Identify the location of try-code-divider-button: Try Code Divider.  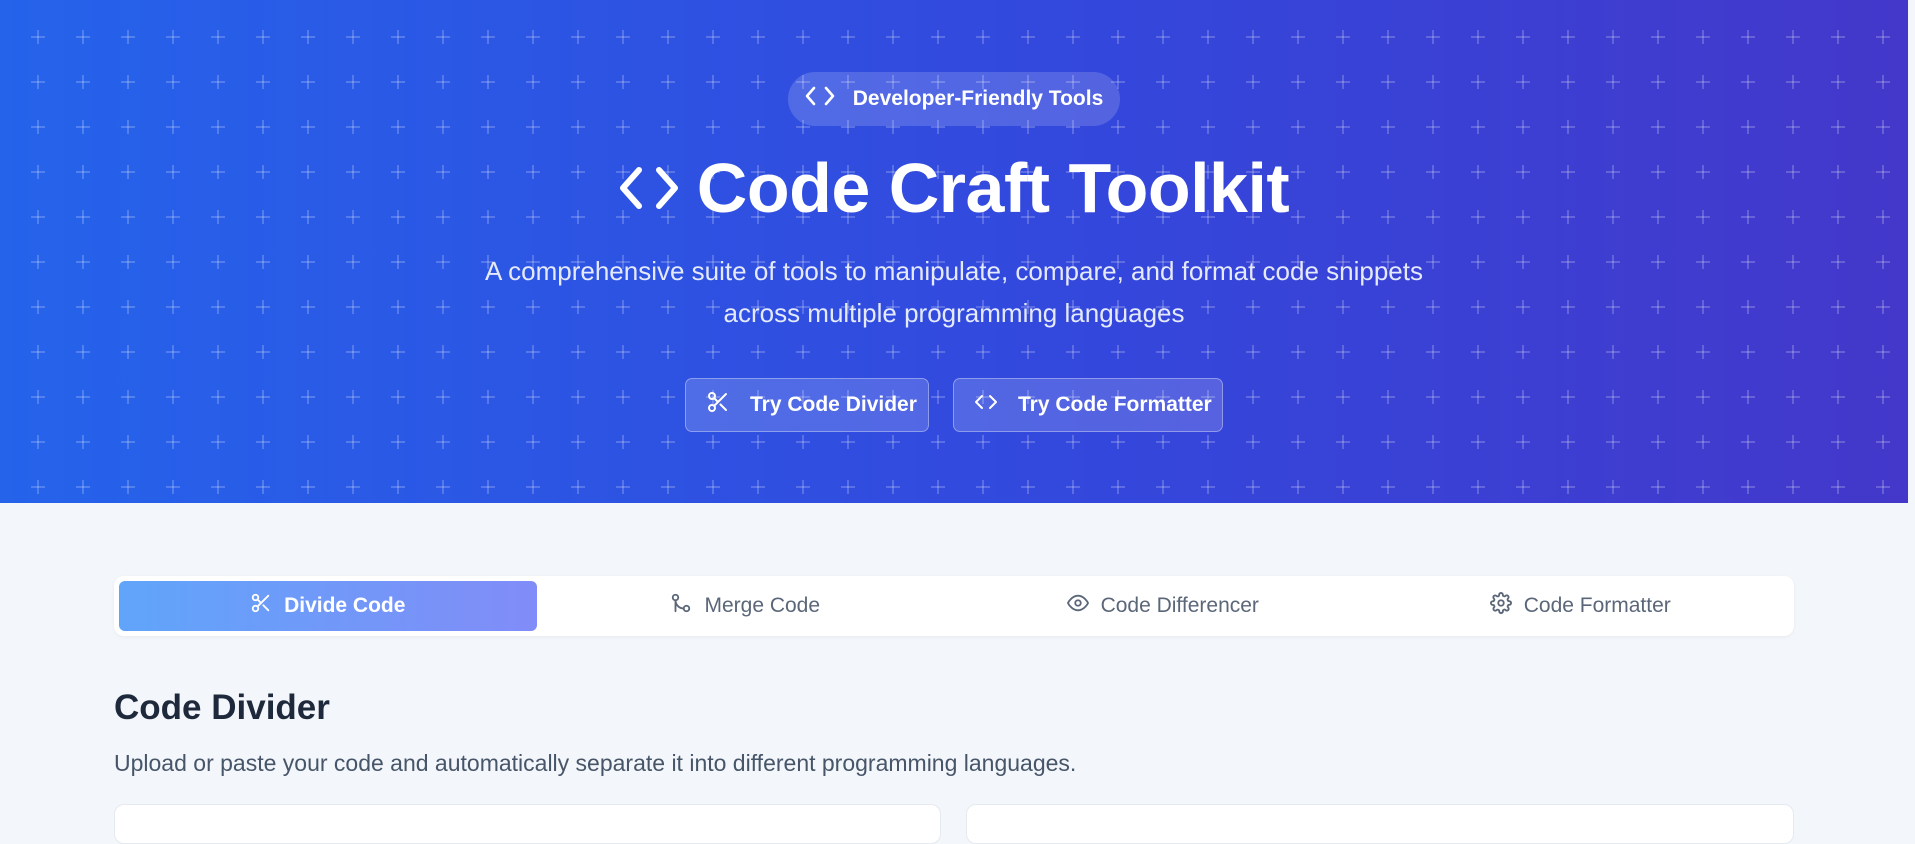
(807, 405).